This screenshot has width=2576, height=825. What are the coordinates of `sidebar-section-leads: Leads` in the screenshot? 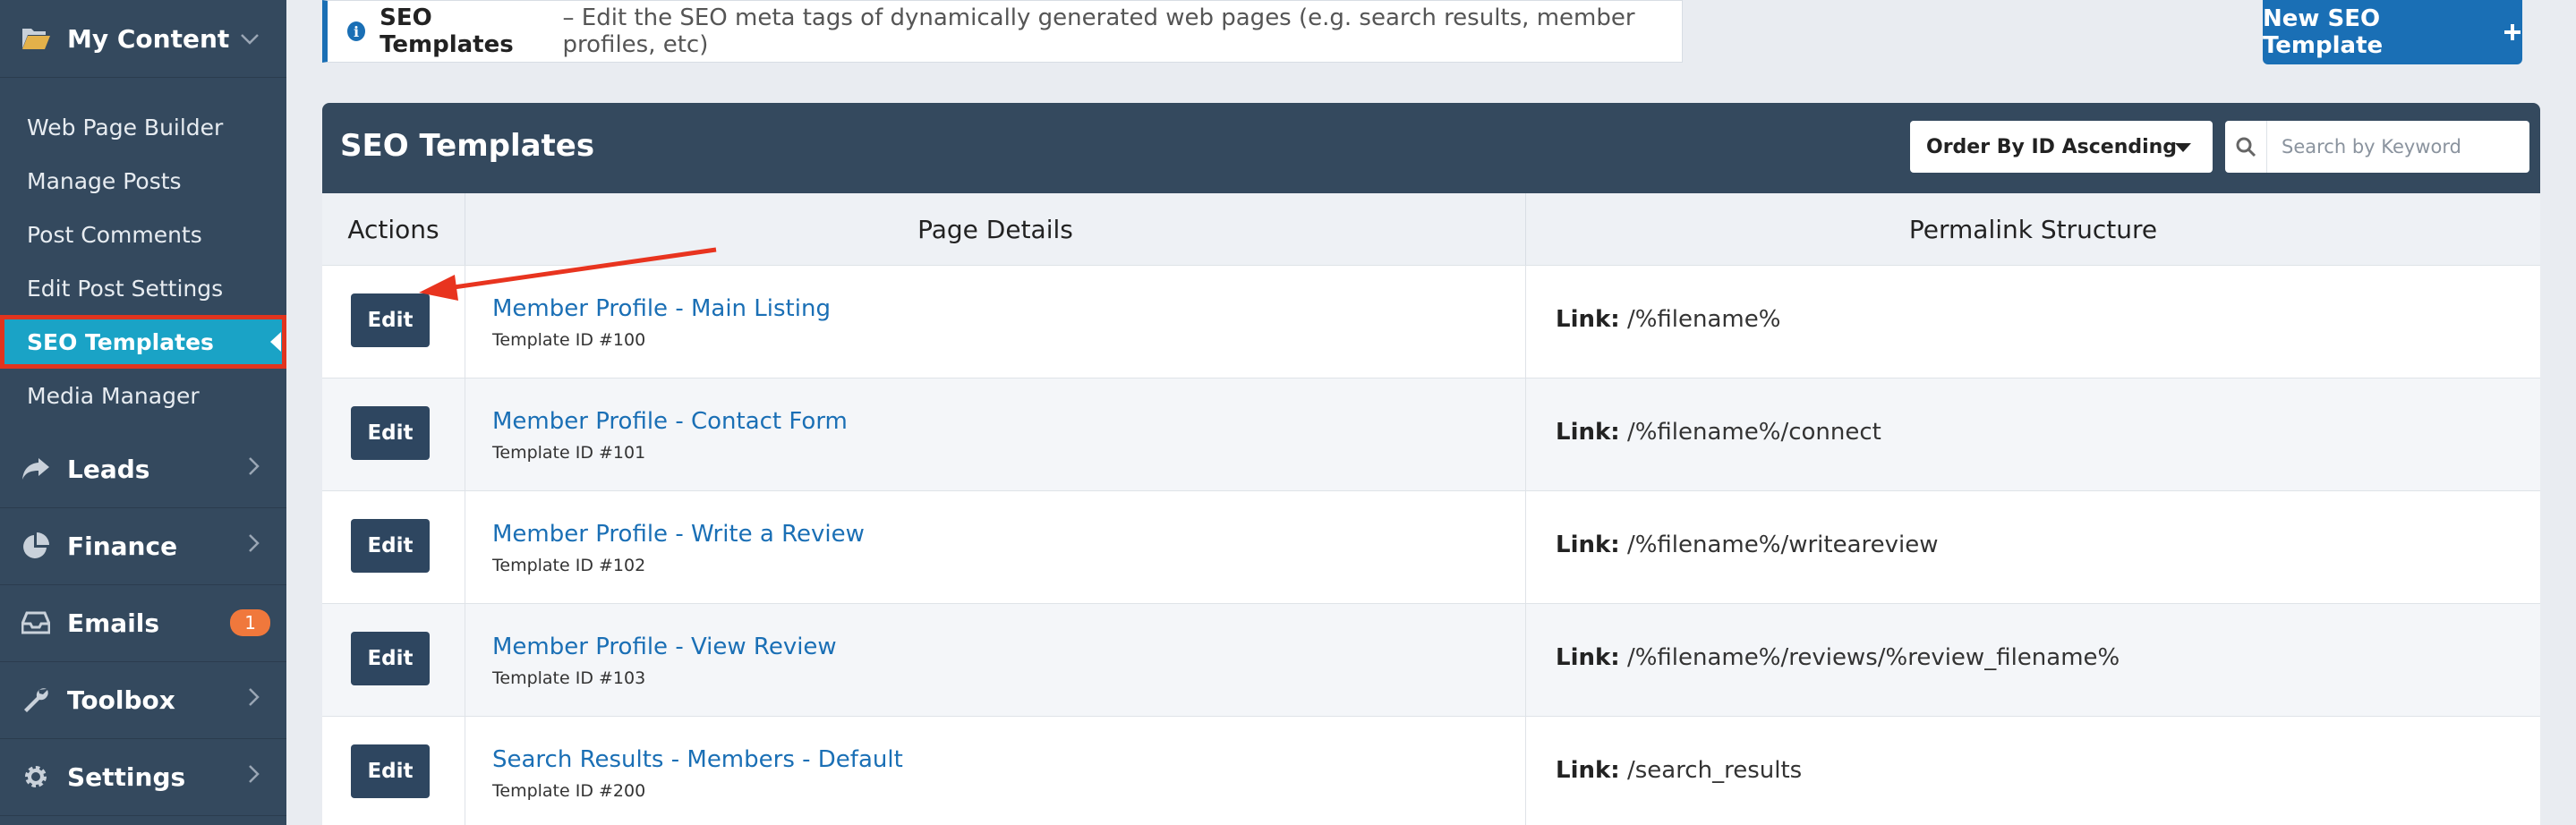 It's located at (143, 469).